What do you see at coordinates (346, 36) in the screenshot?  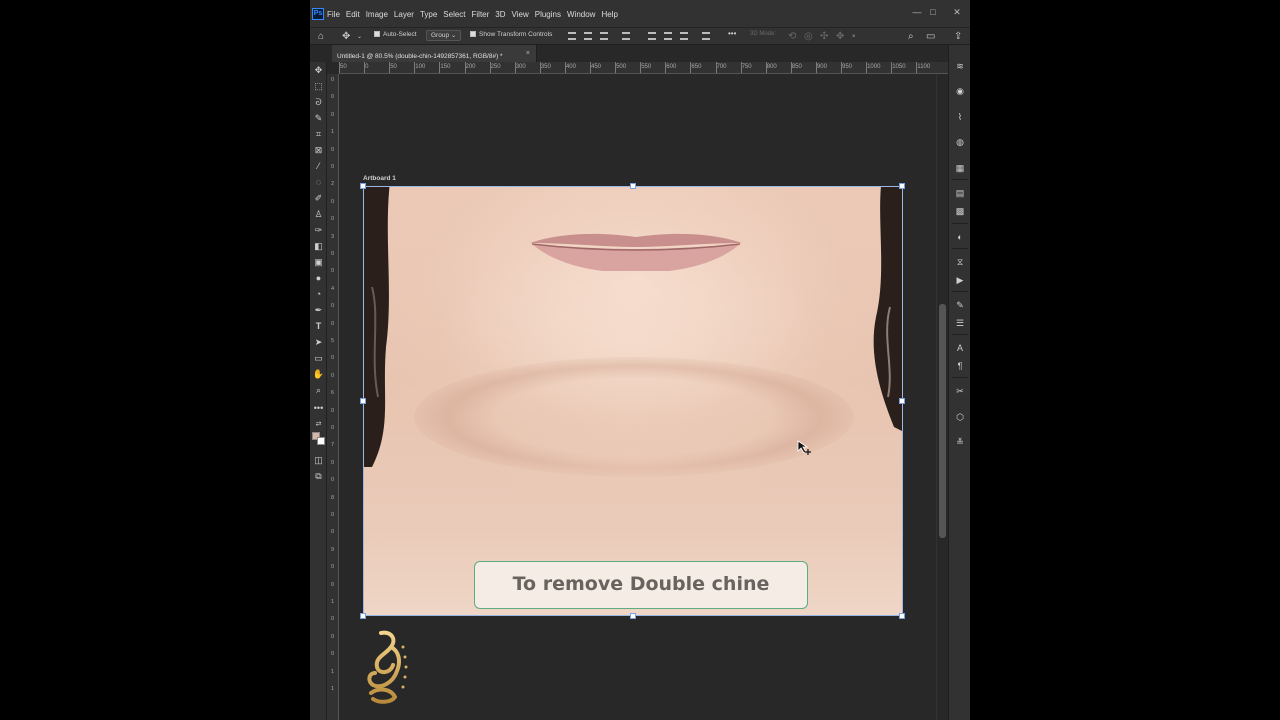 I see `move-tool-preset-icon: ✥` at bounding box center [346, 36].